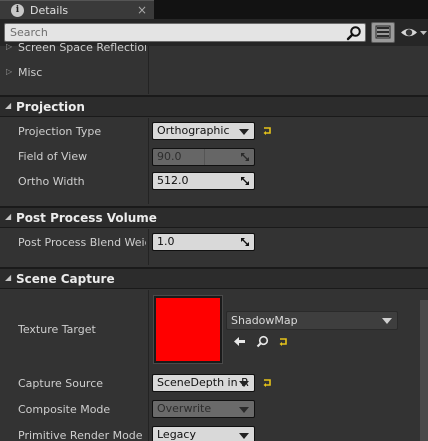  I want to click on post-process-volume-header: ◢ Post Process Volume, so click(214, 217).